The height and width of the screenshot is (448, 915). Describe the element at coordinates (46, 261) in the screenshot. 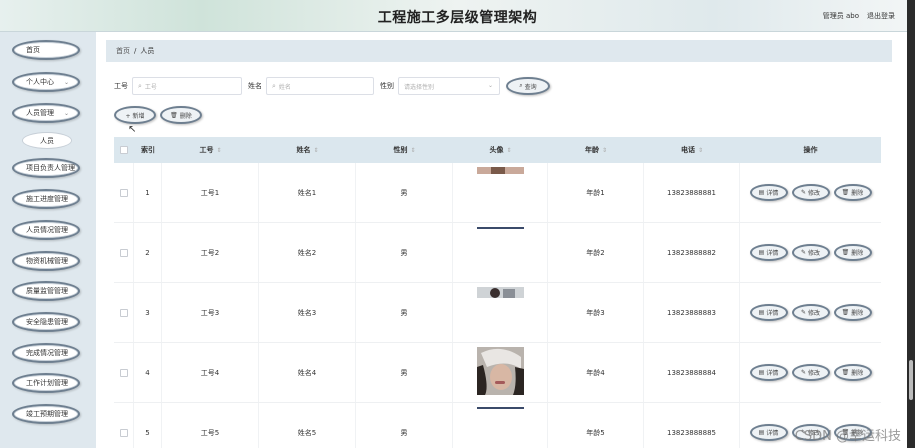

I see `sidebar-item: 物资机械管理` at that location.